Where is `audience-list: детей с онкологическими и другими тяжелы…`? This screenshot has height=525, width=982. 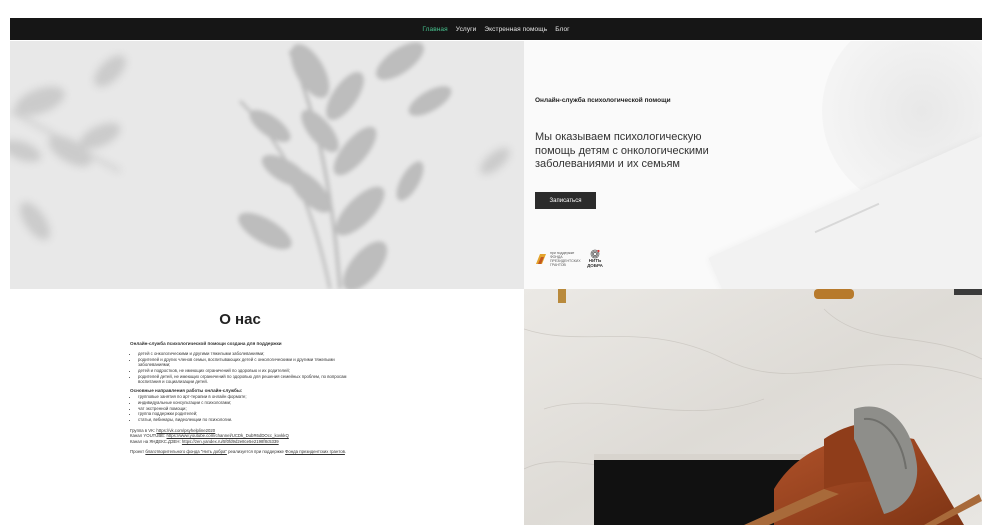 audience-list: детей с онкологическими и другими тяжелы… is located at coordinates (249, 367).